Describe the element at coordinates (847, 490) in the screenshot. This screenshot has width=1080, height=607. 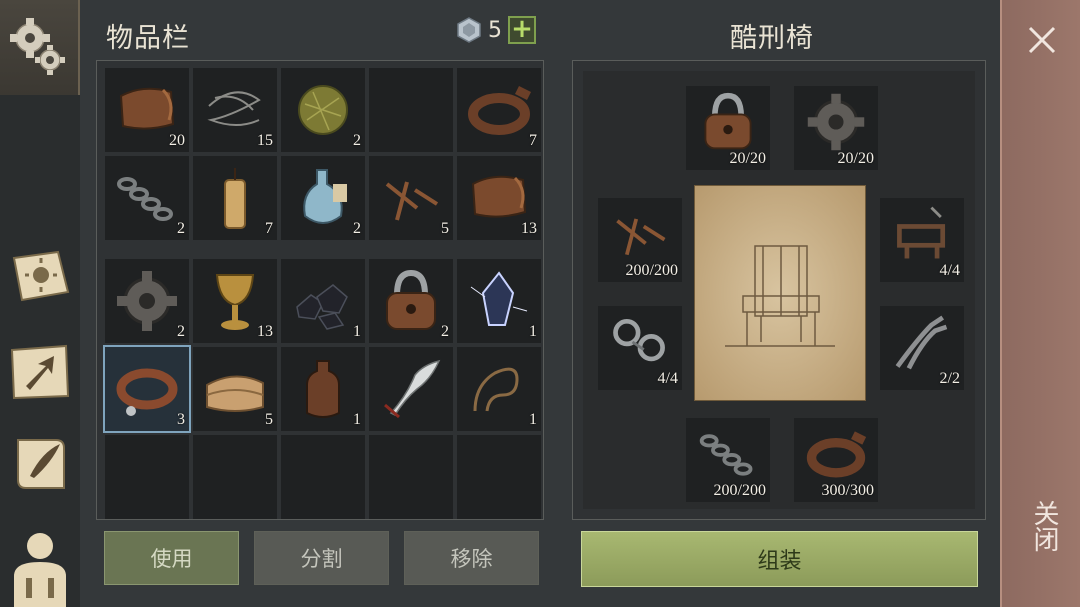
I see `ingredient-count: 300/300` at that location.